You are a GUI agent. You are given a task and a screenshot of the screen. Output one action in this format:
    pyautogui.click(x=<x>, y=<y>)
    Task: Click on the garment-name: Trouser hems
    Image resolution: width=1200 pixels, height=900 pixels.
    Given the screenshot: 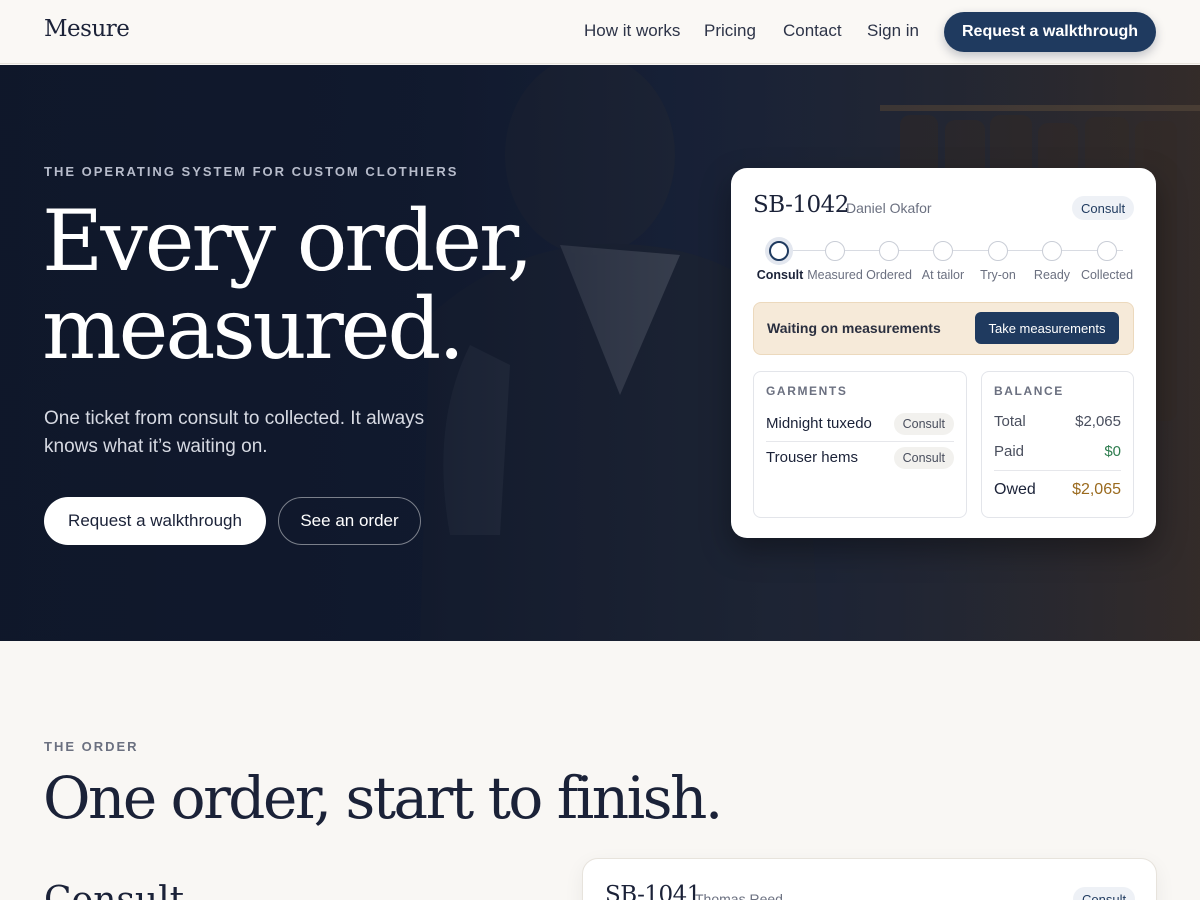 What is the action you would take?
    pyautogui.click(x=812, y=457)
    